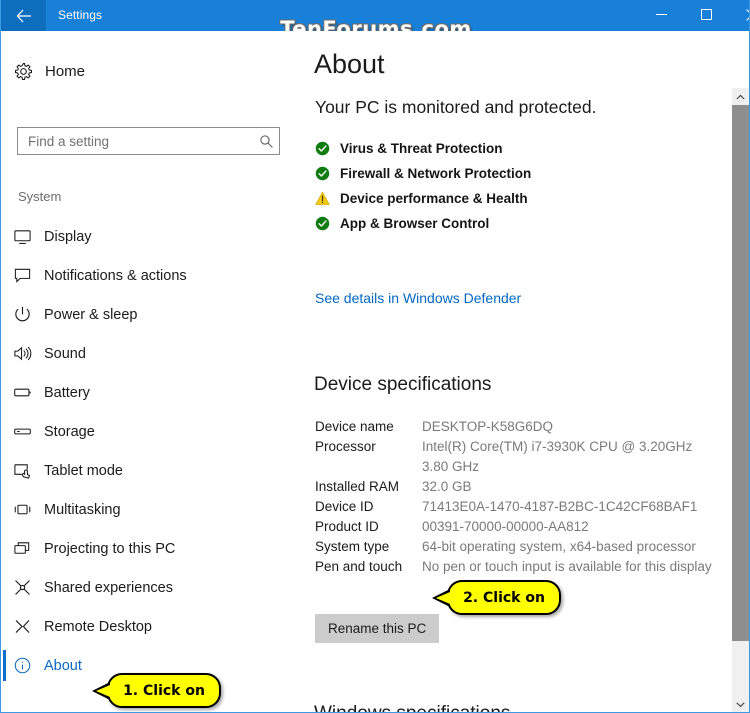 This screenshot has height=713, width=750. Describe the element at coordinates (164, 690) in the screenshot. I see `callout-step-1-label: 1. Click on` at that location.